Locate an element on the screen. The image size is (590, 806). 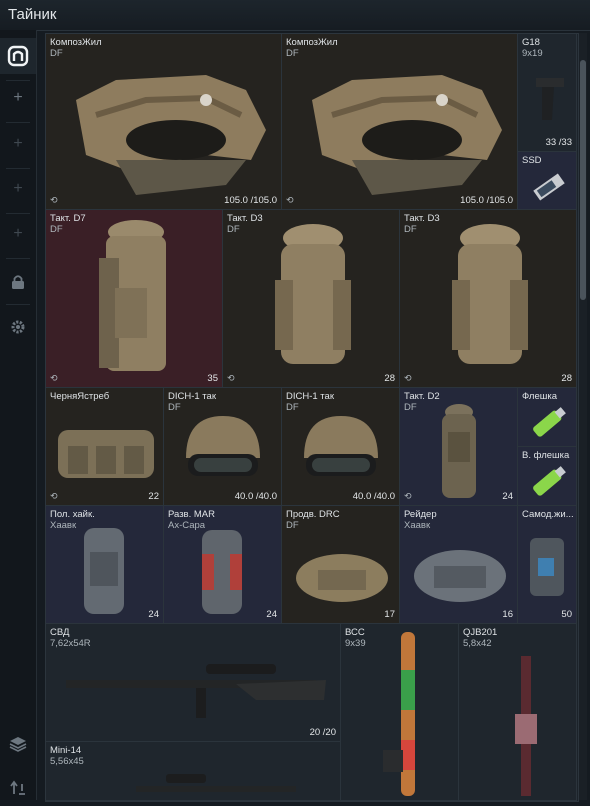
item-name: SSD is located at coordinates (532, 160).